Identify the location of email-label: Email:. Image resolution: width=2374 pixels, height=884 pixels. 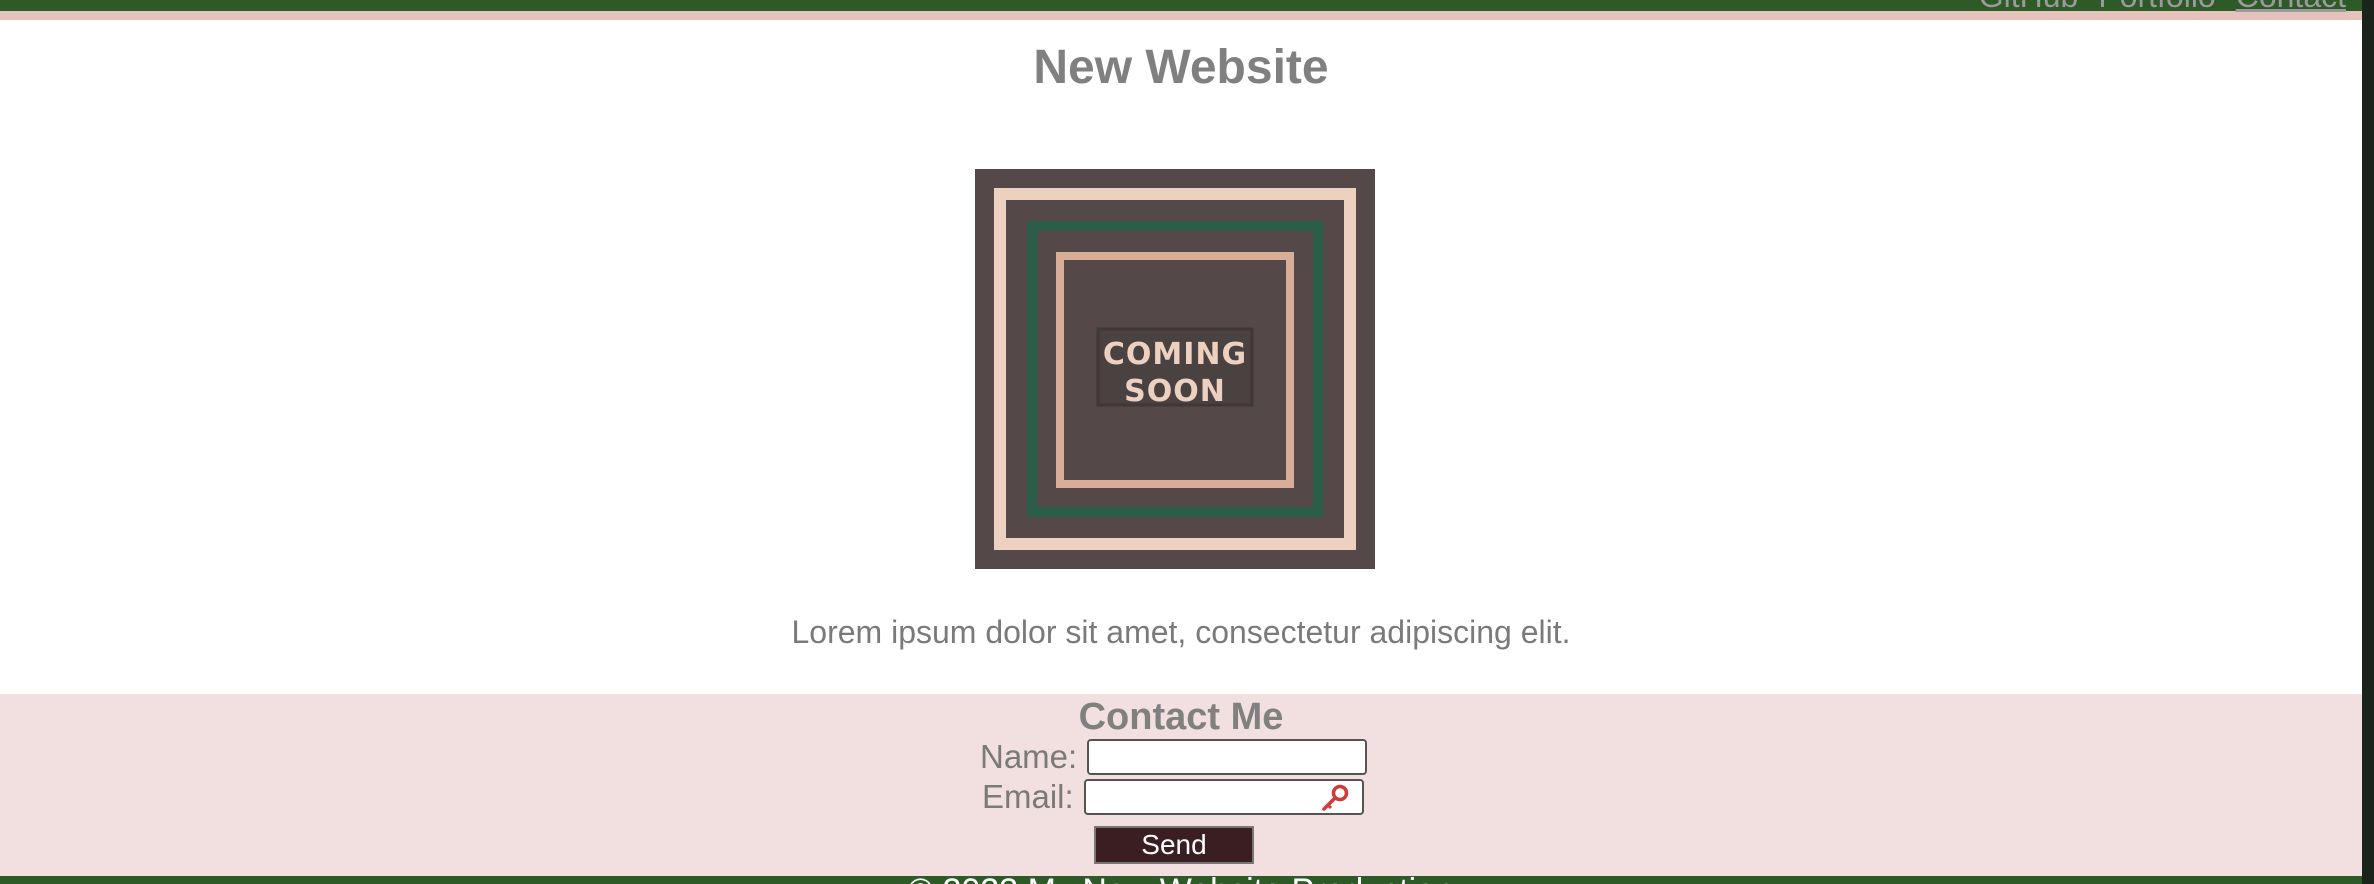
(1028, 796).